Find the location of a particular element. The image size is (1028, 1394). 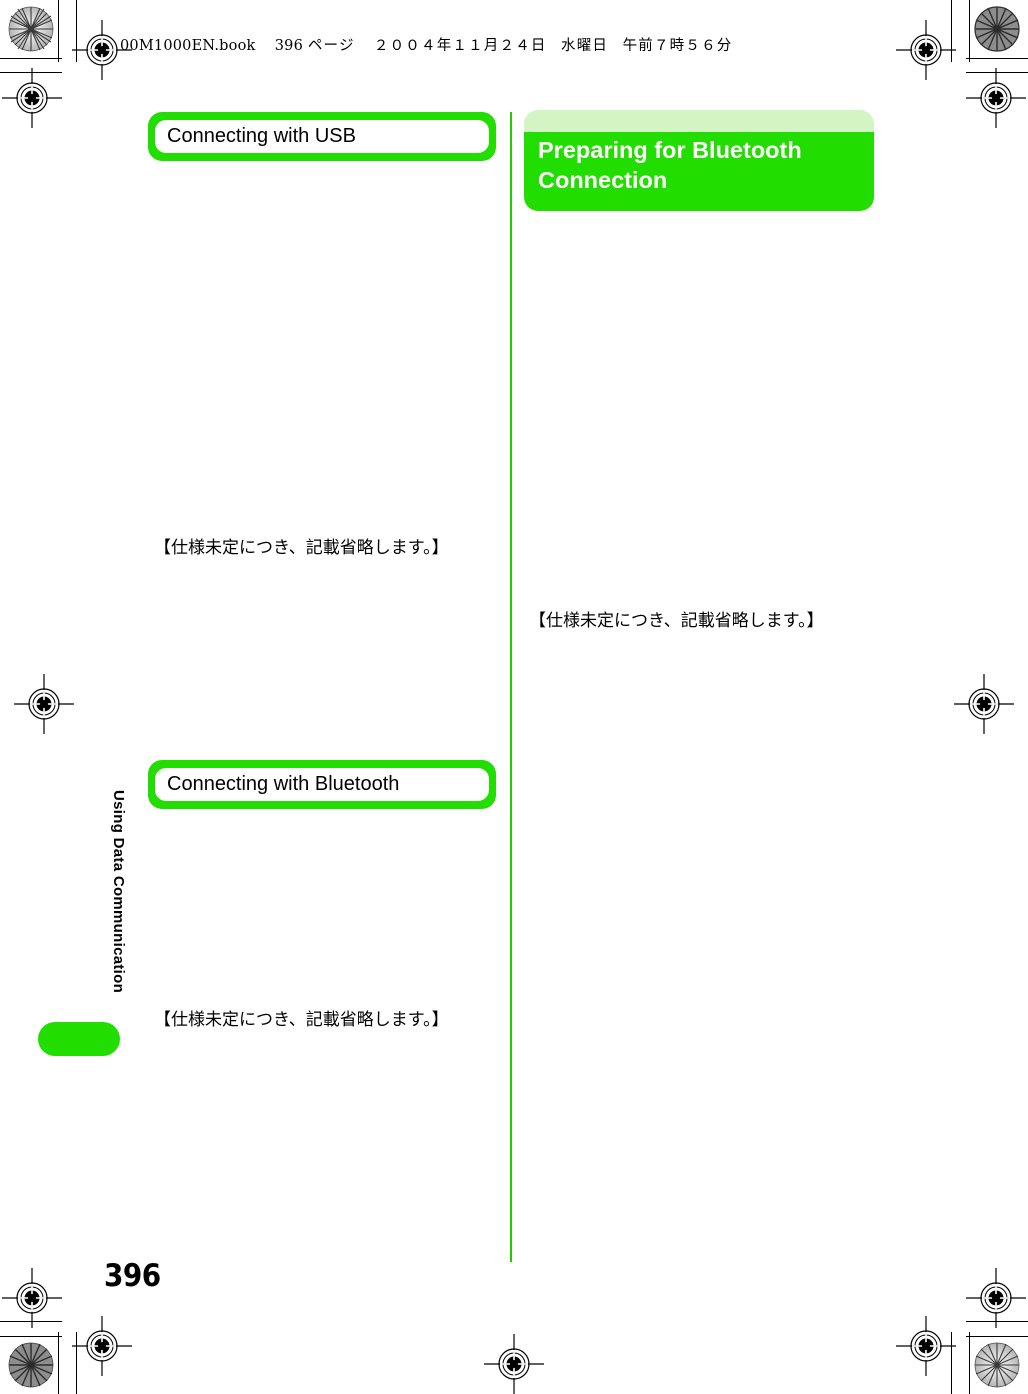

left-column-section-2: Connecting with Bluetooth is located at coordinates (322, 785).